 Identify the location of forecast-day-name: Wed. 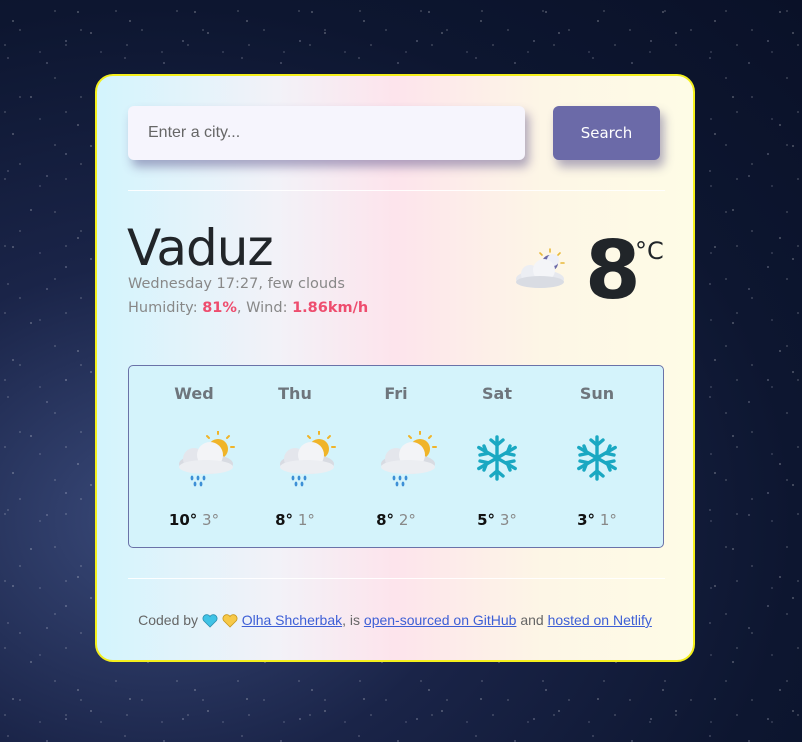
(194, 393).